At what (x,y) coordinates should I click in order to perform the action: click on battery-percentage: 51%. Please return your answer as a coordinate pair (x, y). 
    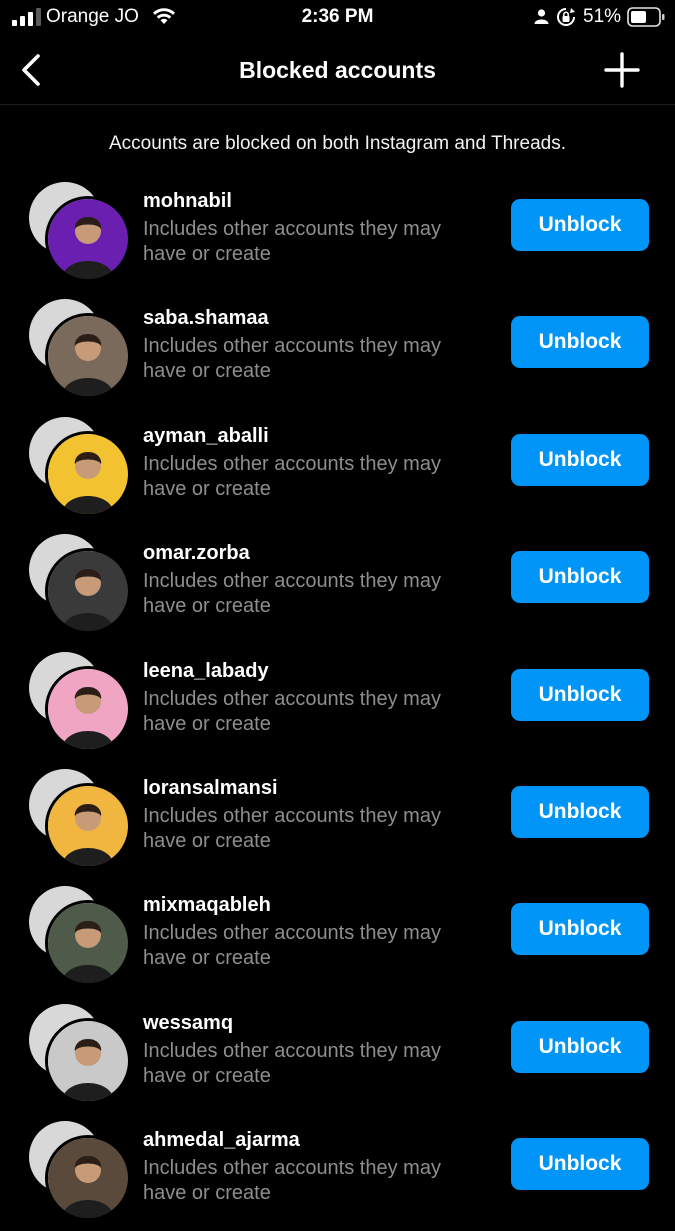
    Looking at the image, I should click on (602, 16).